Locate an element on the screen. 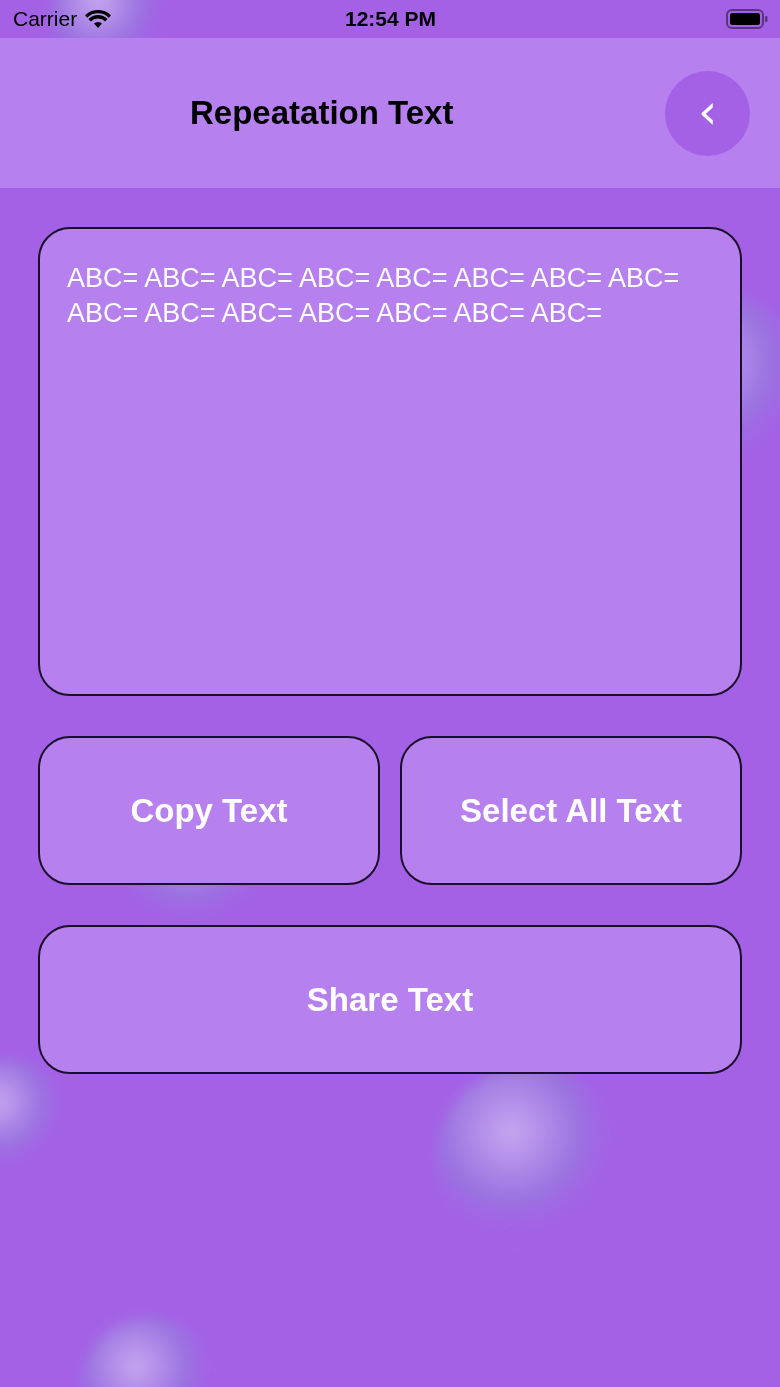 This screenshot has width=780, height=1387. status-time: 12:54 PM is located at coordinates (390, 19).